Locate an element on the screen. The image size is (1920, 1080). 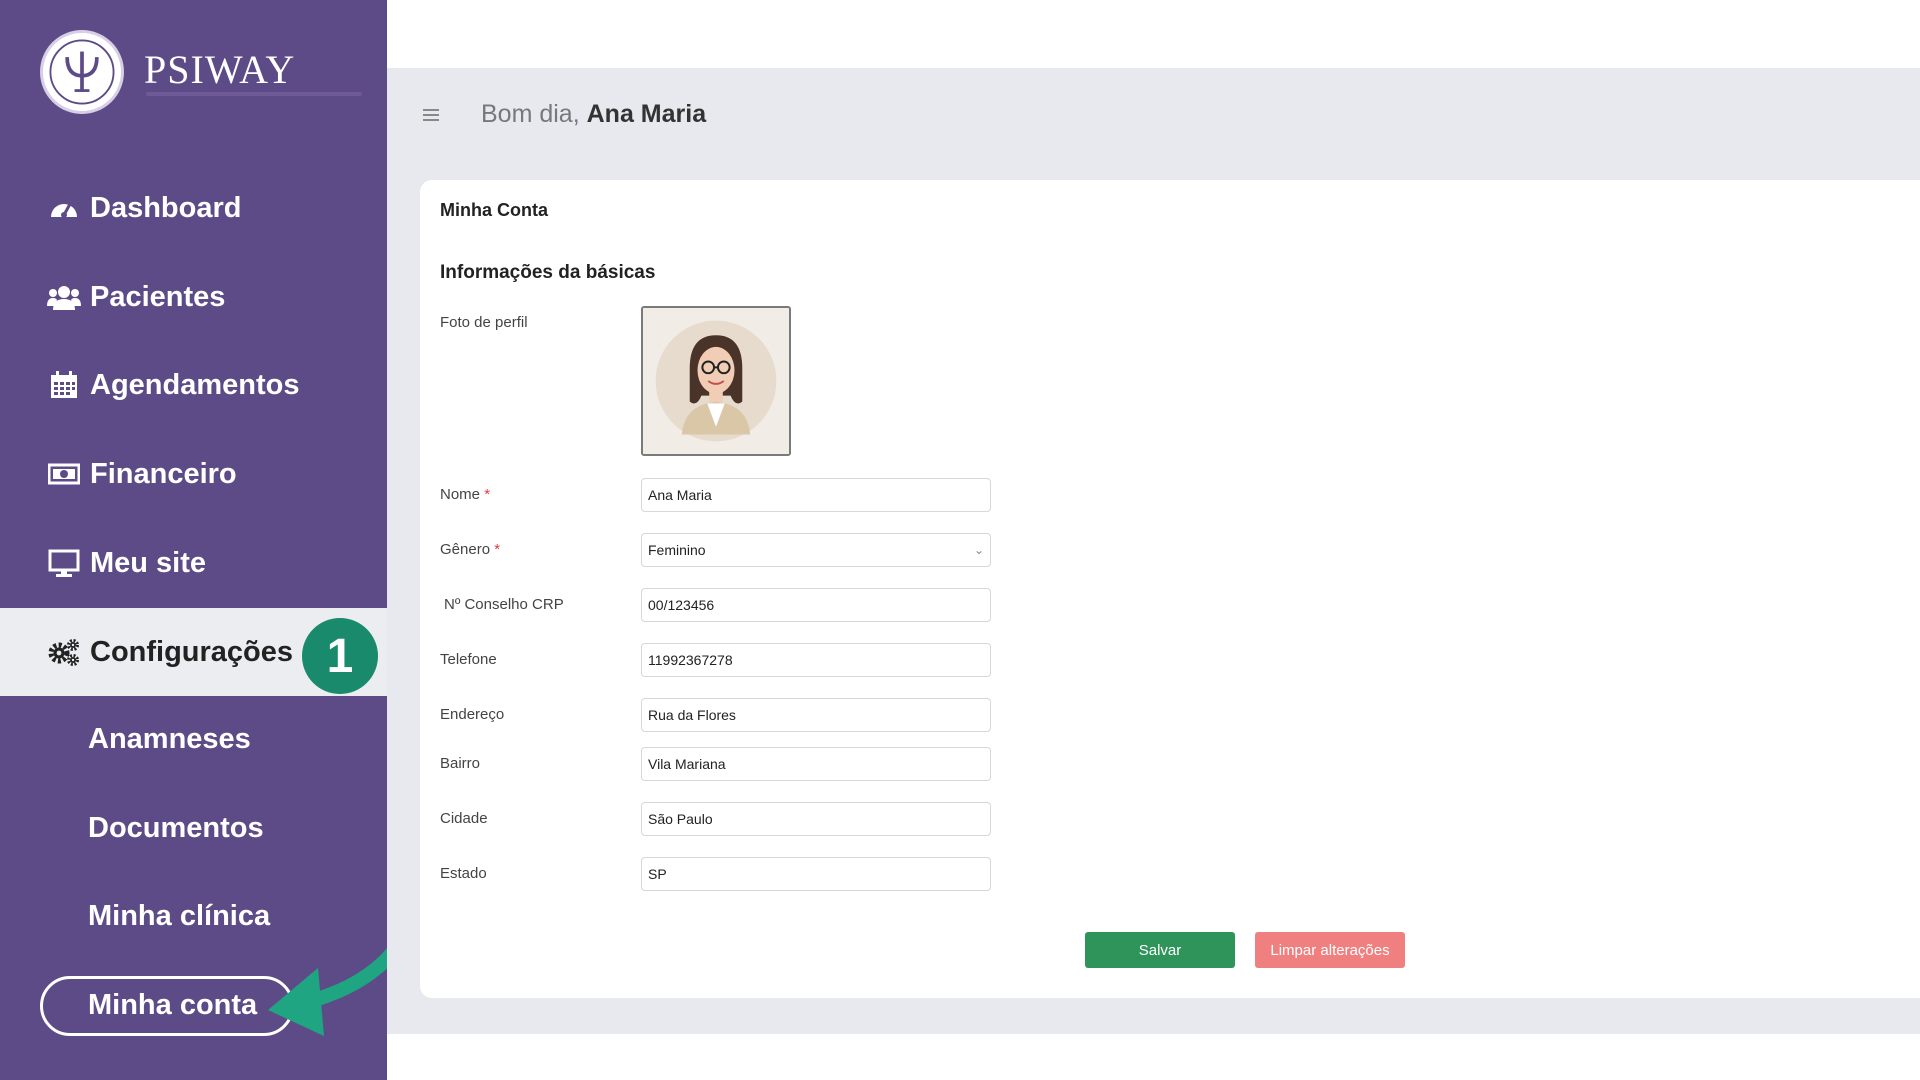
brand-name: PSIWAY is located at coordinates (220, 69).